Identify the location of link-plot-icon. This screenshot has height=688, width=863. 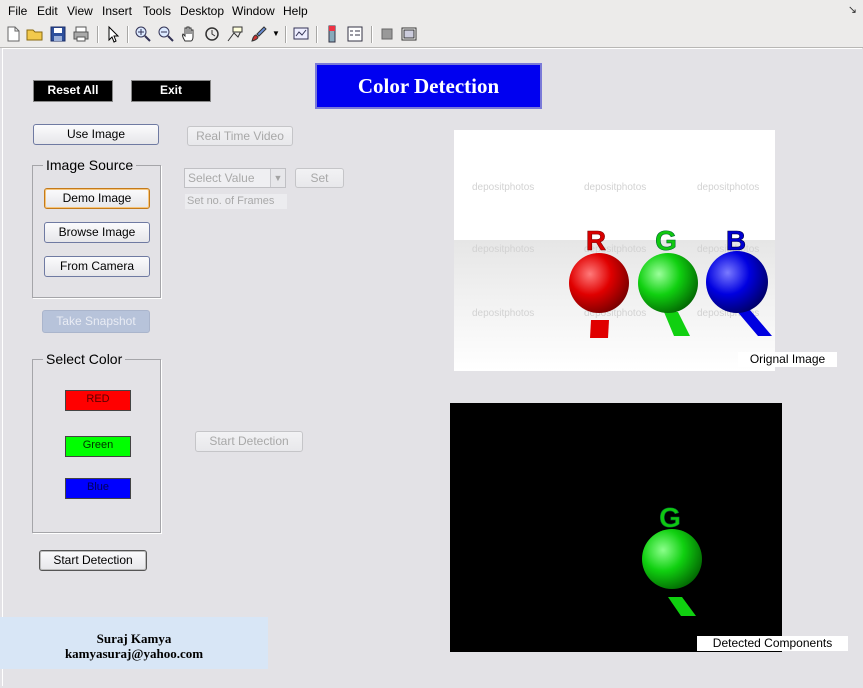
(301, 34).